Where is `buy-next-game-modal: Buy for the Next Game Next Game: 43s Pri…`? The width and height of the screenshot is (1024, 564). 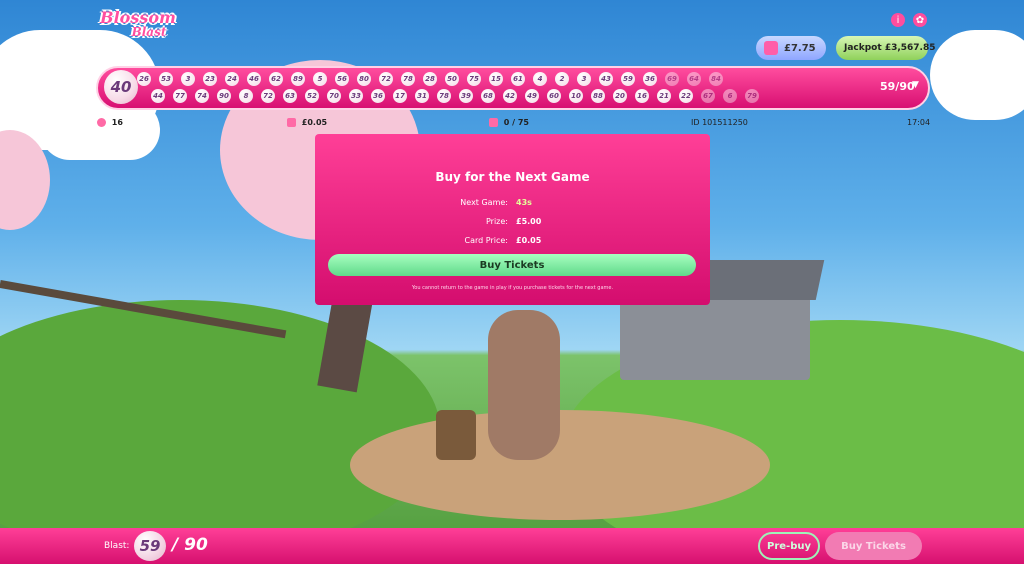 buy-next-game-modal: Buy for the Next Game Next Game: 43s Pri… is located at coordinates (512, 219).